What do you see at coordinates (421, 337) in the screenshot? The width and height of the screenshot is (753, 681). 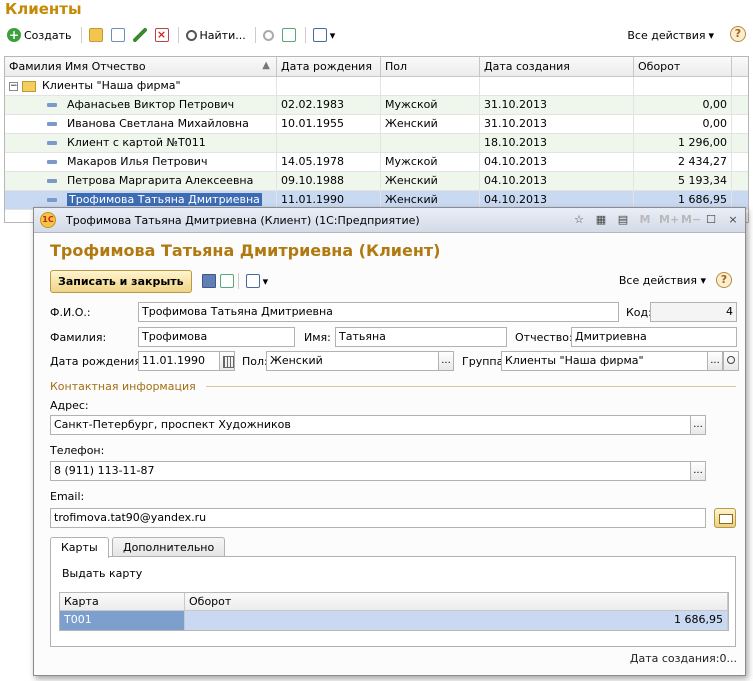 I see `first-name-field: Татьяна` at bounding box center [421, 337].